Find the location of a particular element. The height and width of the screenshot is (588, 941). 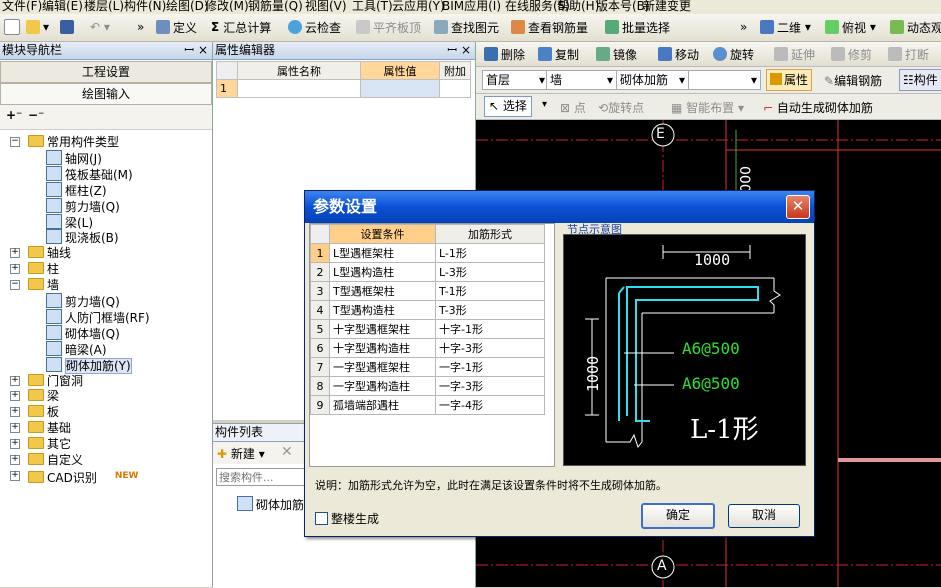

menu-item: 视图(V) is located at coordinates (326, 7).